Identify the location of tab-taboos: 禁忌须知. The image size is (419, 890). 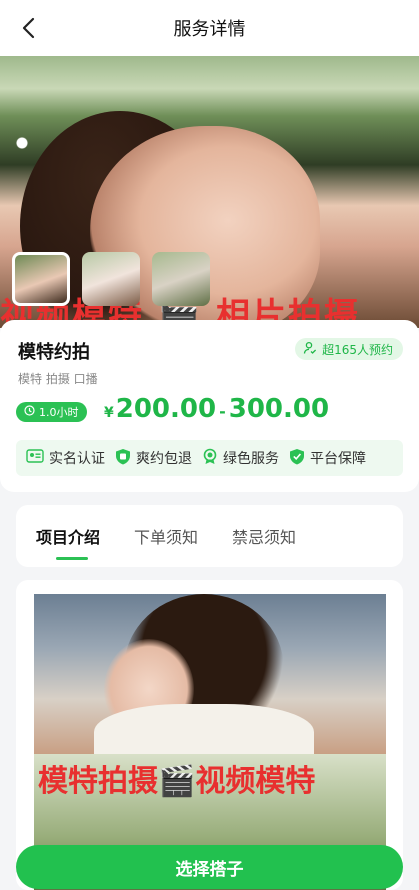
(264, 536).